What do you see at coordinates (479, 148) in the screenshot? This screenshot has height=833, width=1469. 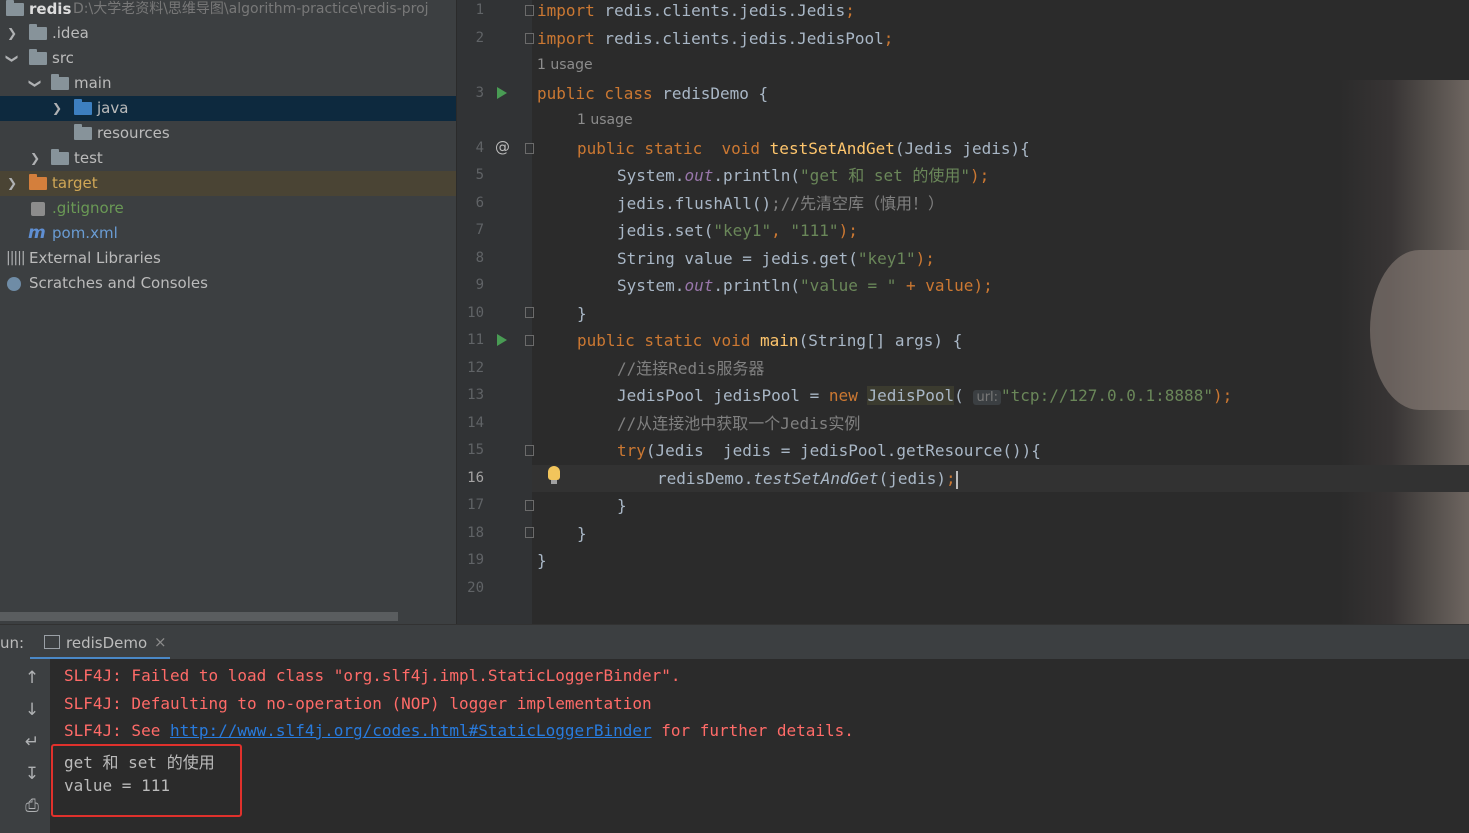 I see `line-number: 4` at bounding box center [479, 148].